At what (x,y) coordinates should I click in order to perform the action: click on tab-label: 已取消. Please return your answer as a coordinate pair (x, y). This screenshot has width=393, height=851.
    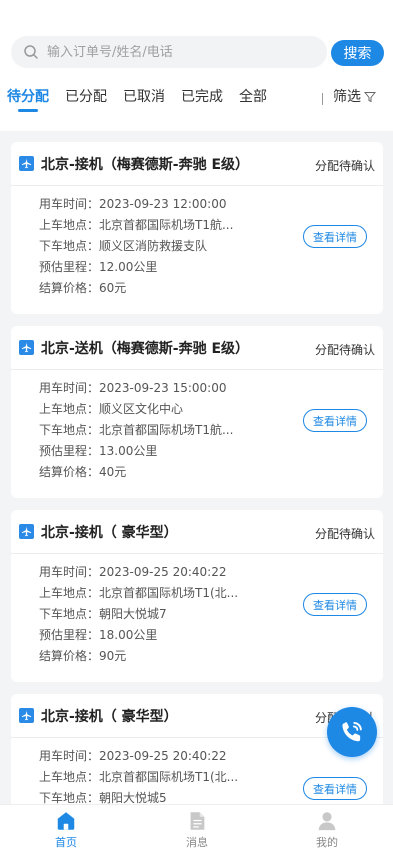
    Looking at the image, I should click on (144, 97).